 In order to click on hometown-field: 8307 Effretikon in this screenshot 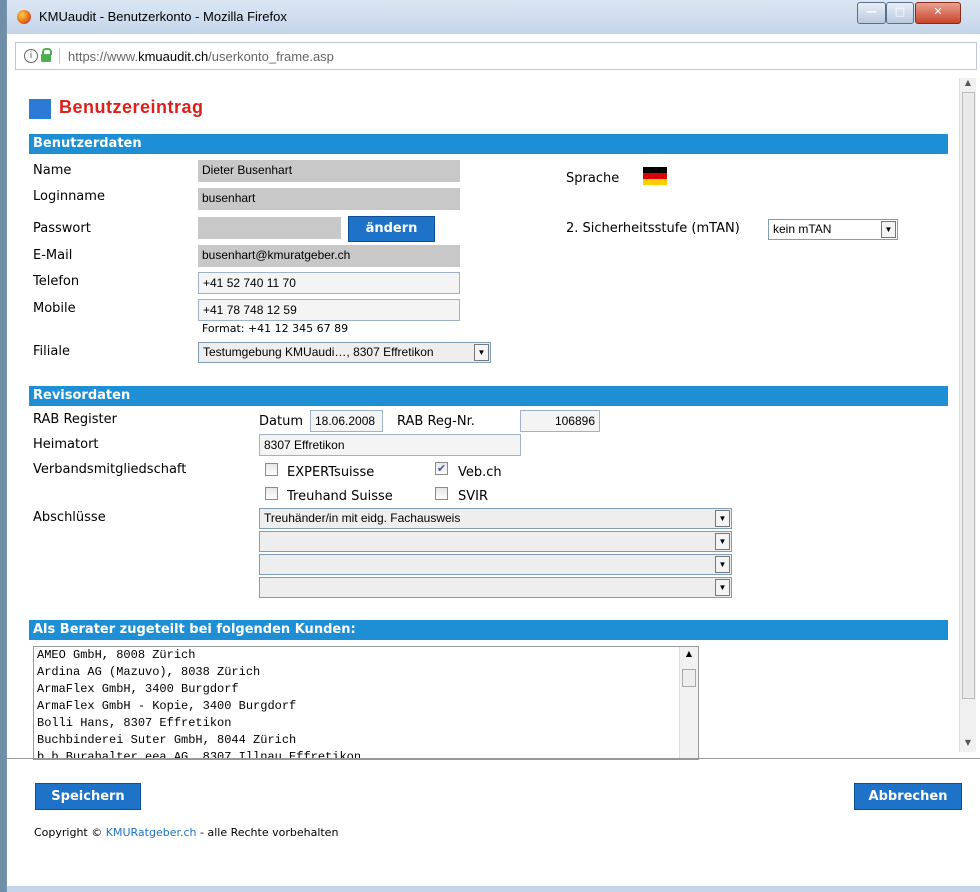, I will do `click(390, 445)`.